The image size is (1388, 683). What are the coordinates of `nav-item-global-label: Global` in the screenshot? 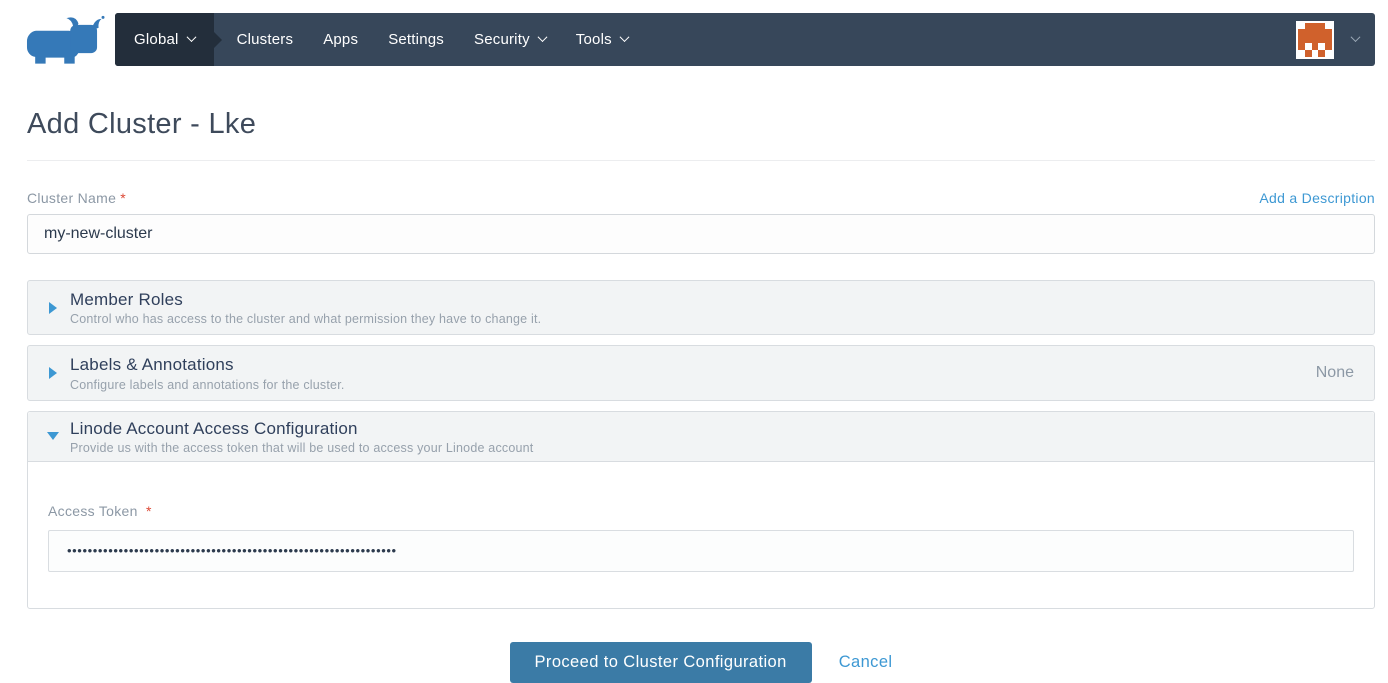 It's located at (156, 39).